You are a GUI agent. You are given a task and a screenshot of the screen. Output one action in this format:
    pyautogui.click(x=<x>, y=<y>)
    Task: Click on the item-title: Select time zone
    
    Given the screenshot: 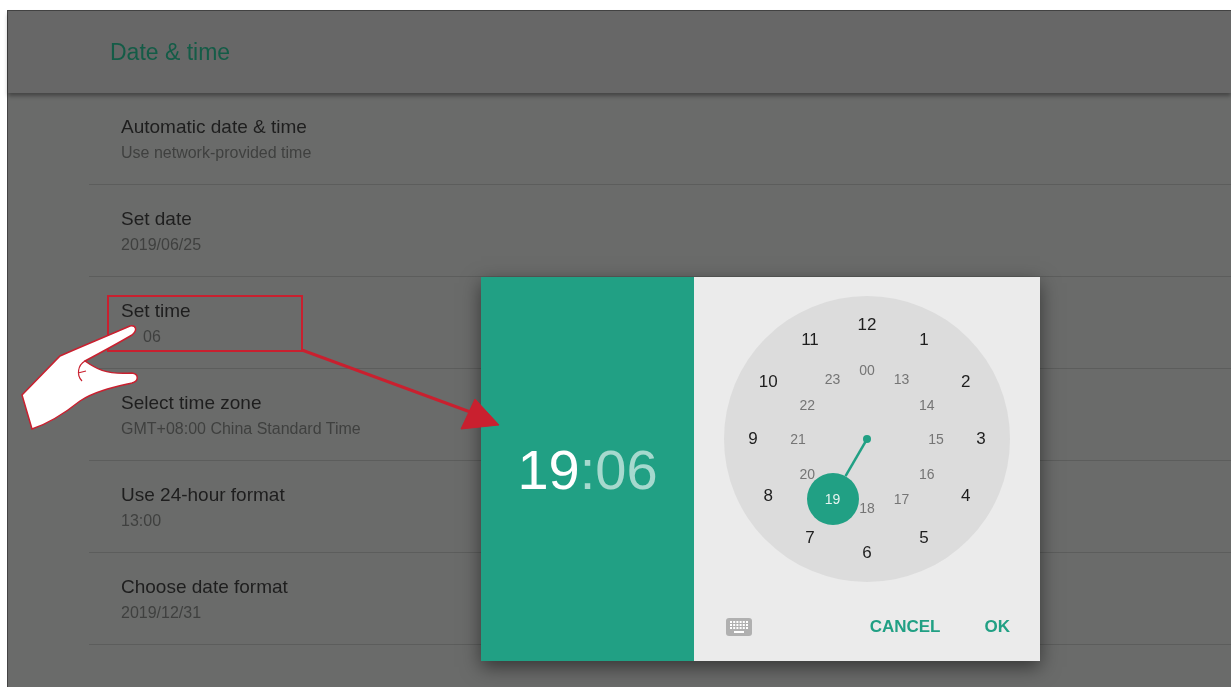 What is the action you would take?
    pyautogui.click(x=191, y=402)
    